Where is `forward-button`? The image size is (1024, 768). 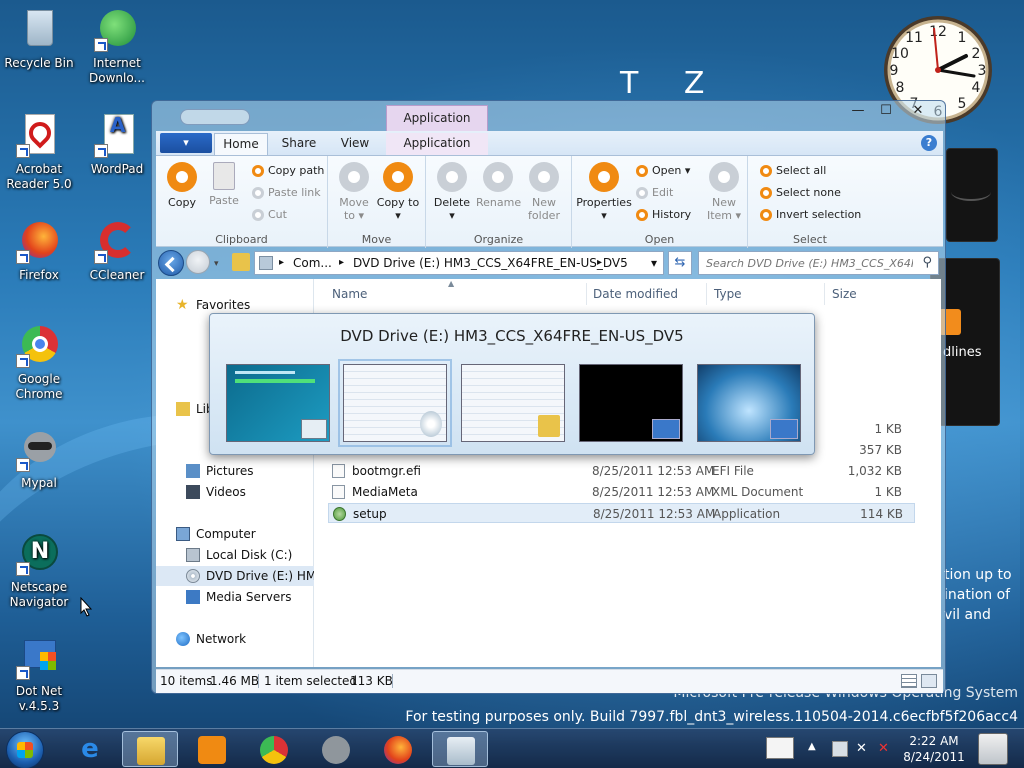
forward-button is located at coordinates (198, 262).